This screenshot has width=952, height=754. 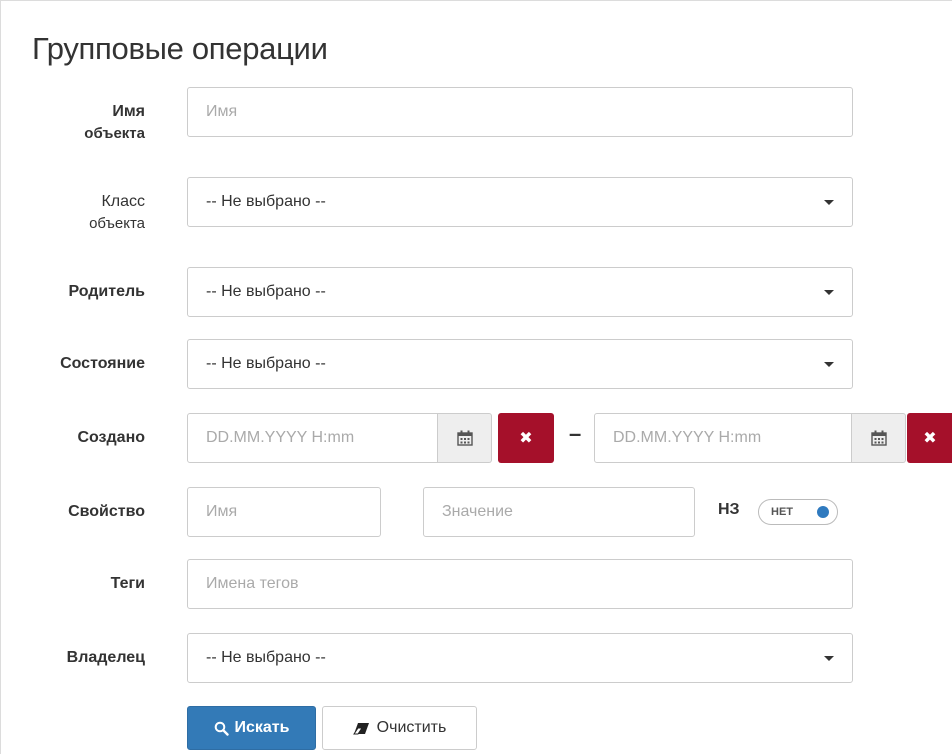 What do you see at coordinates (252, 583) in the screenshot?
I see `tags-placeholder: Имена тегов` at bounding box center [252, 583].